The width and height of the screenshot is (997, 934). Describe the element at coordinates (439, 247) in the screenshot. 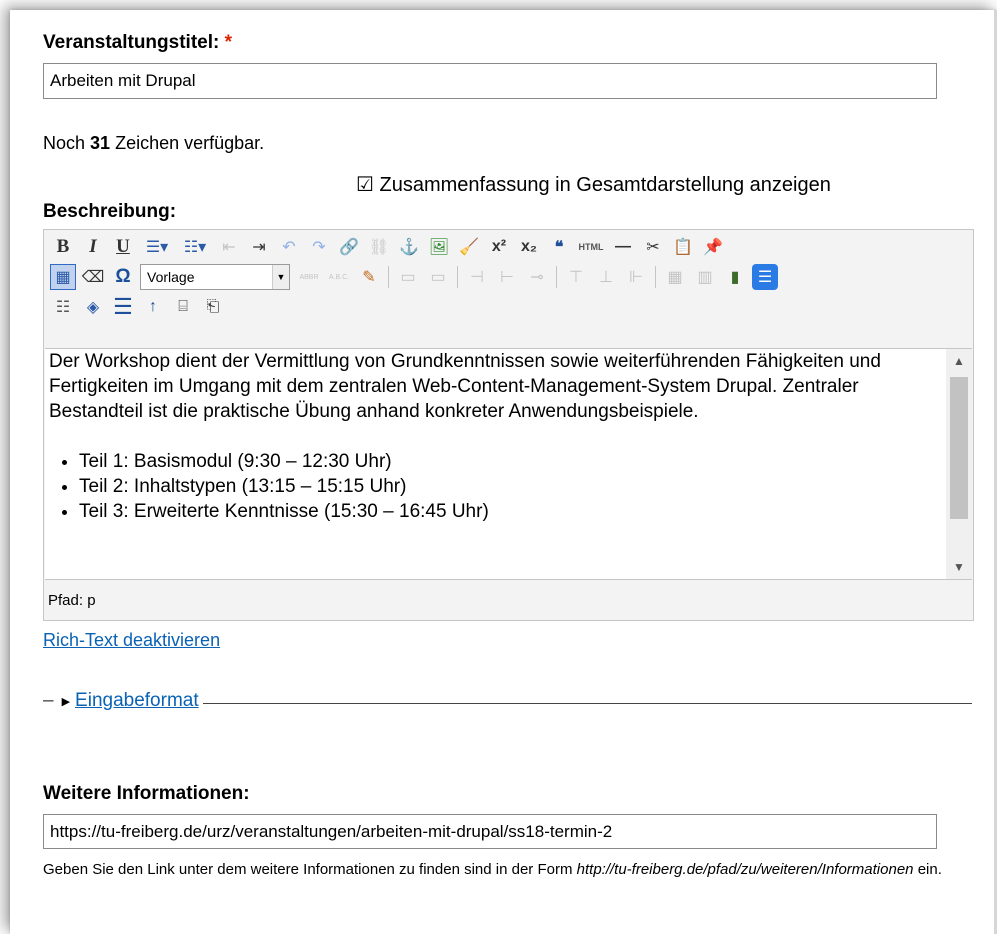

I see `image-icon: 🖼` at that location.